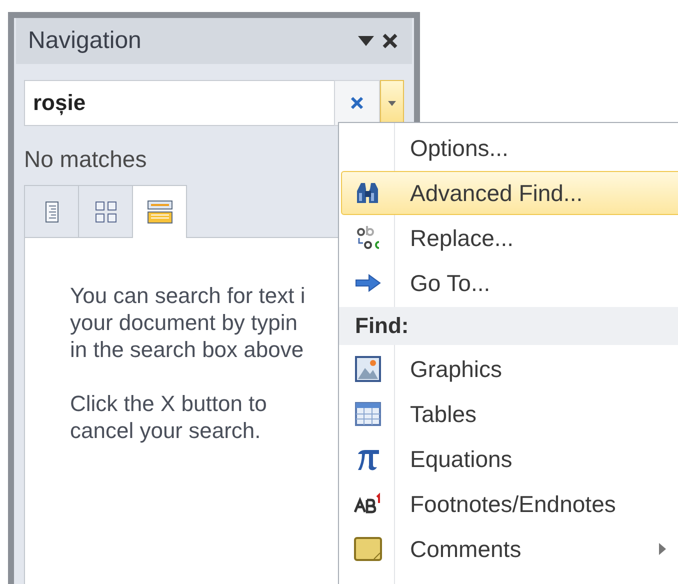 The width and height of the screenshot is (678, 584). Describe the element at coordinates (188, 322) in the screenshot. I see `help-text: You can search for text i your document by typin in the search box above` at that location.